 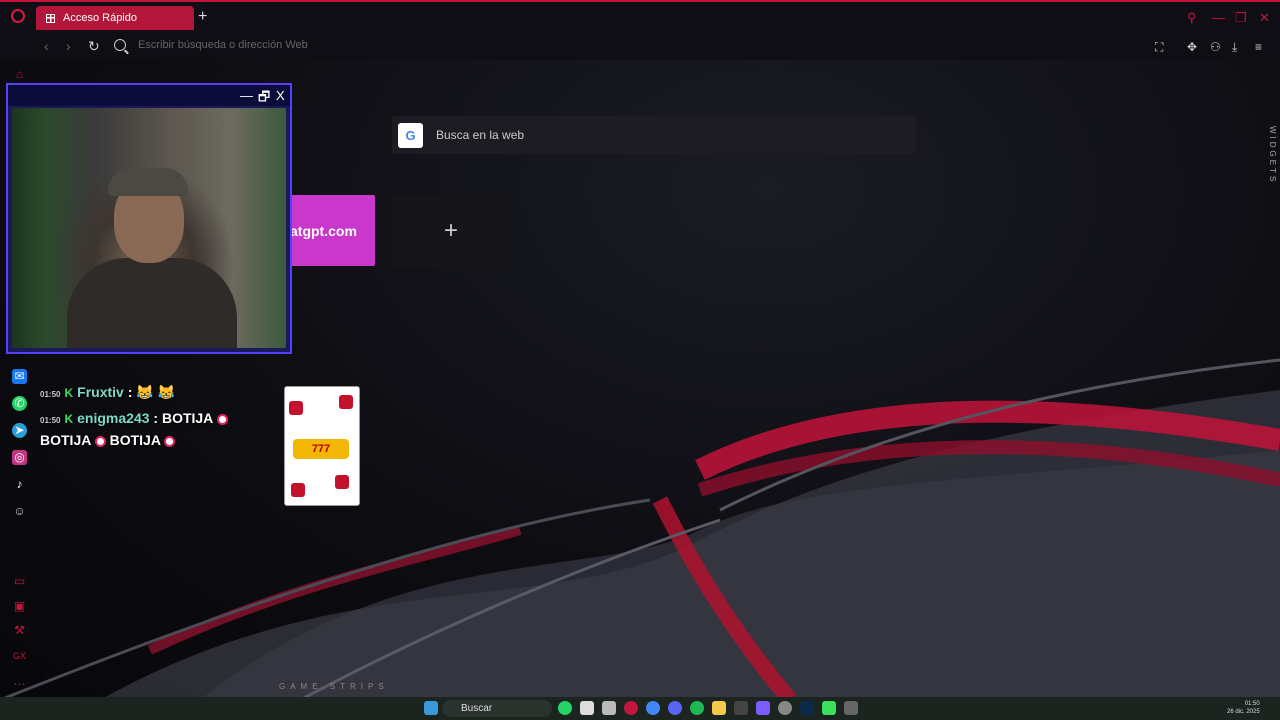 What do you see at coordinates (19, 511) in the screenshot?
I see `discord-icon: ☺` at bounding box center [19, 511].